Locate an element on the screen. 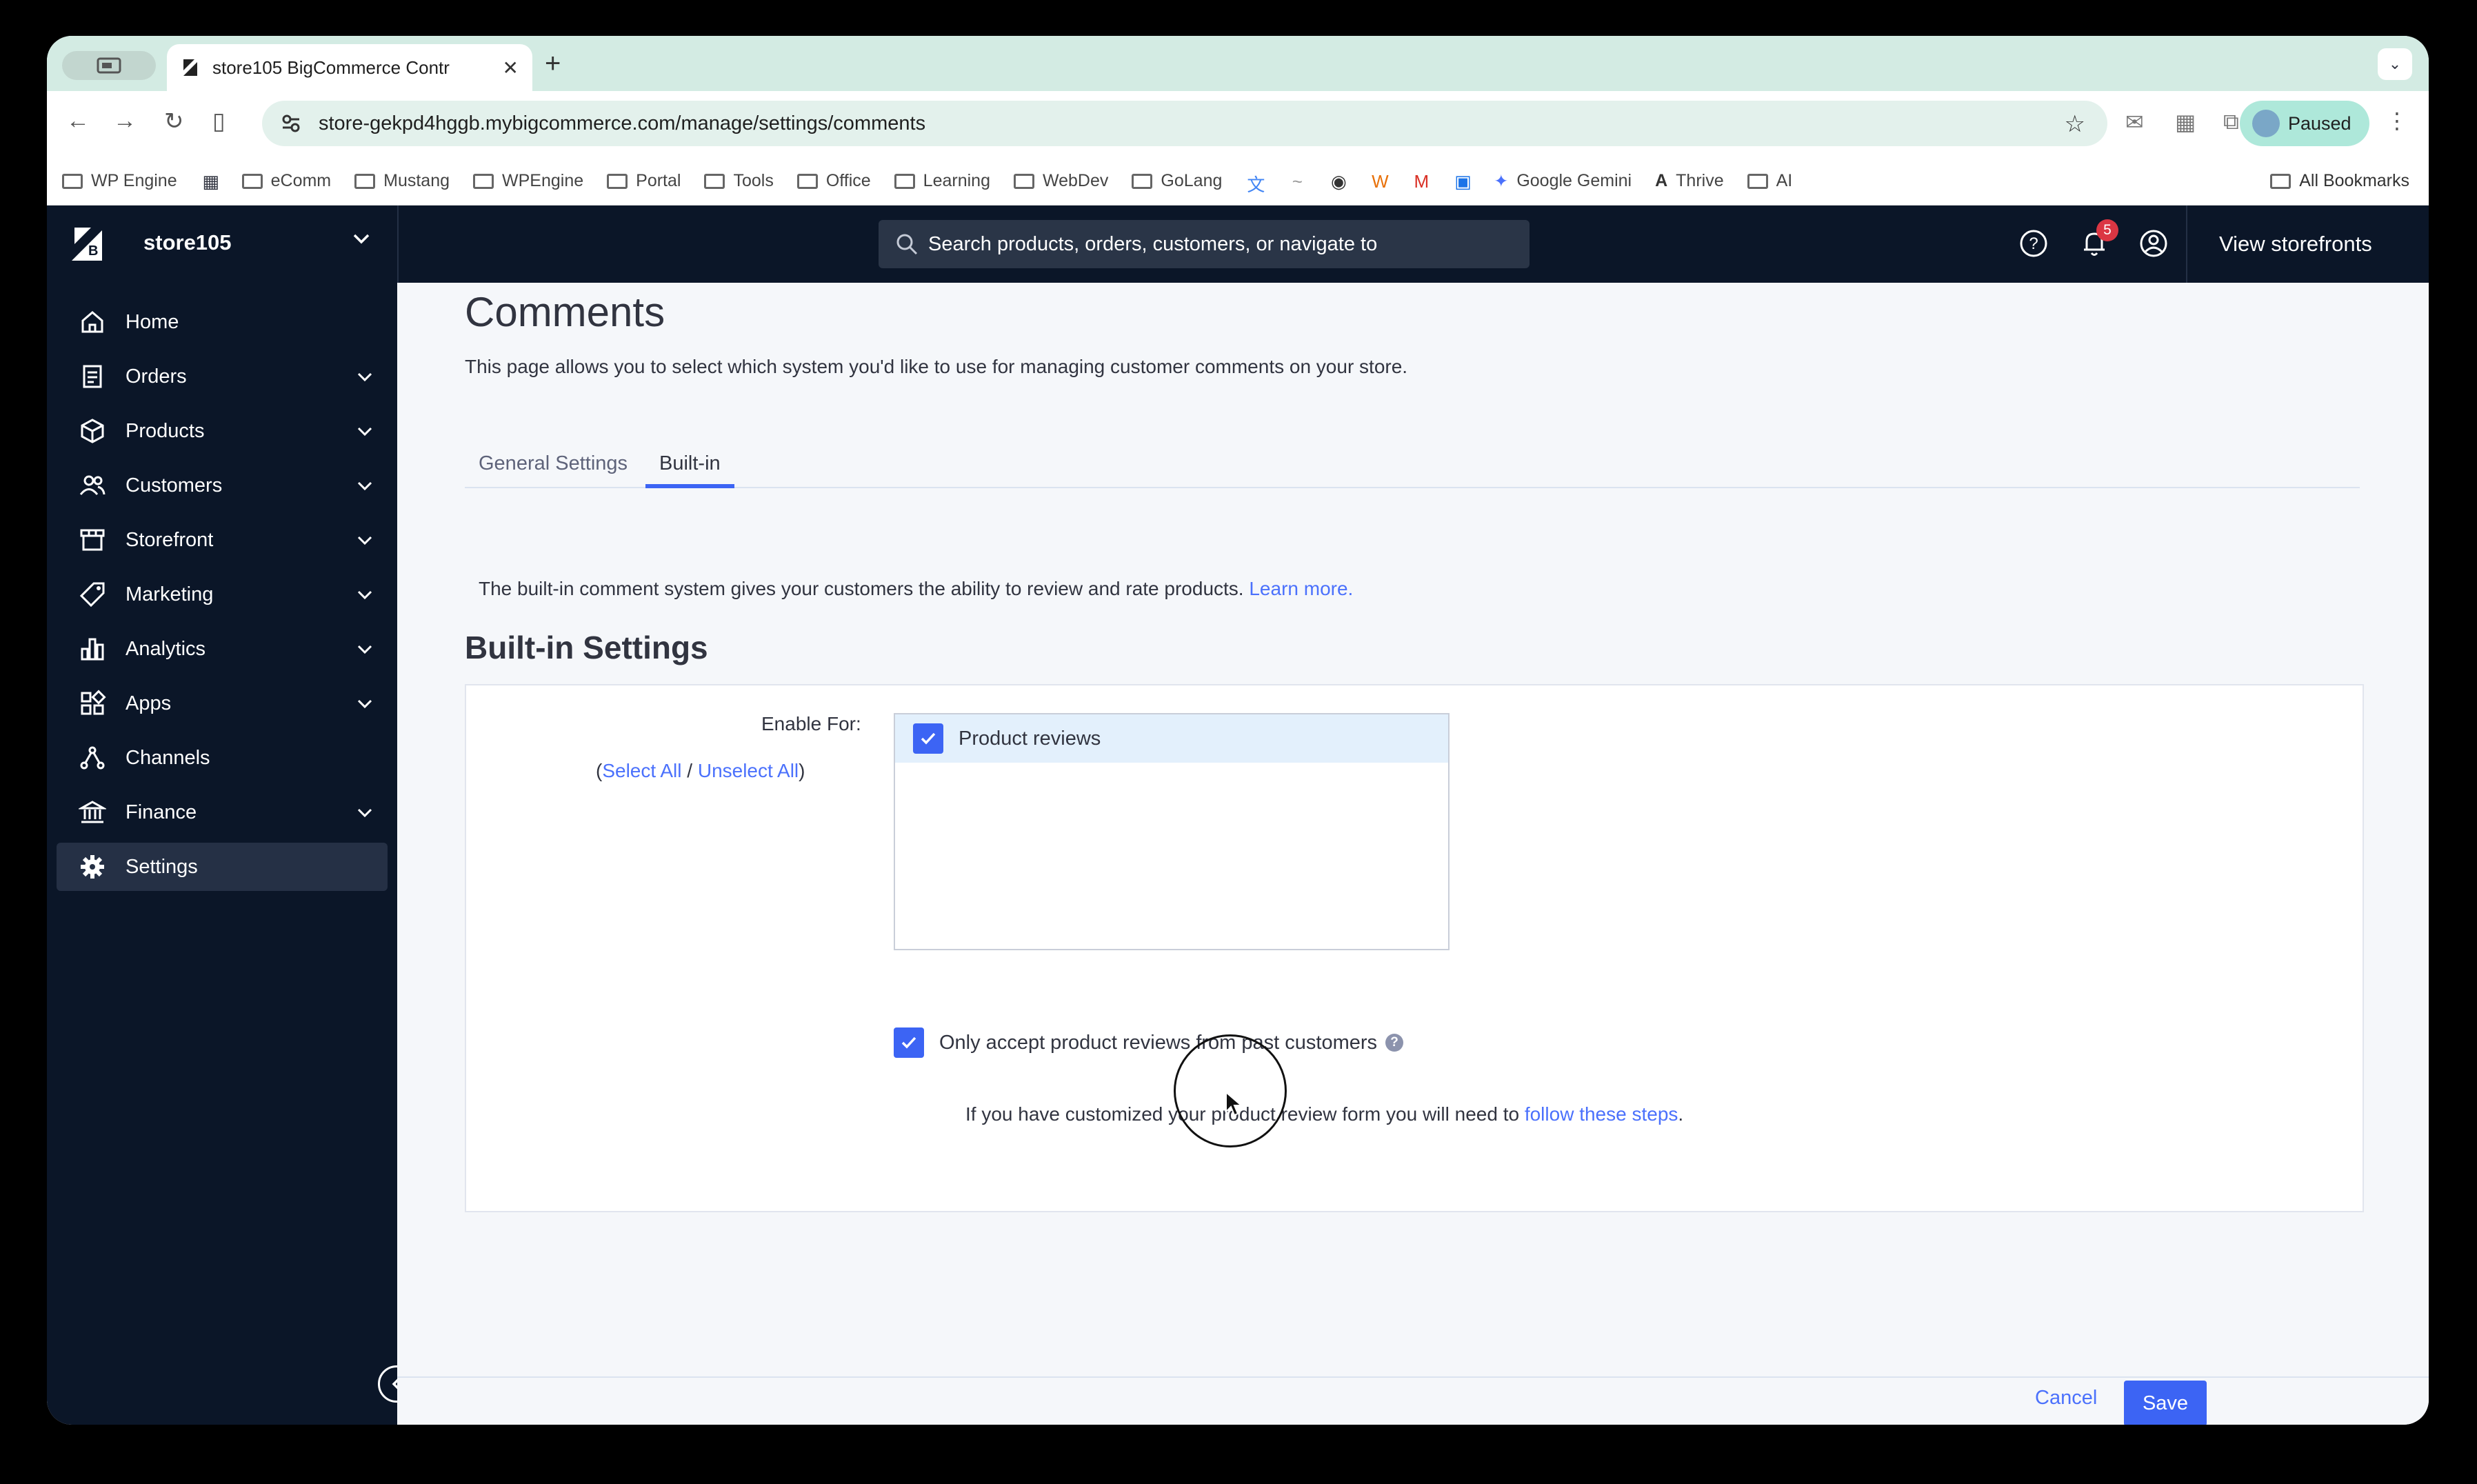 The width and height of the screenshot is (2477, 1484). view-storefronts-button: View storefronts is located at coordinates (2295, 245).